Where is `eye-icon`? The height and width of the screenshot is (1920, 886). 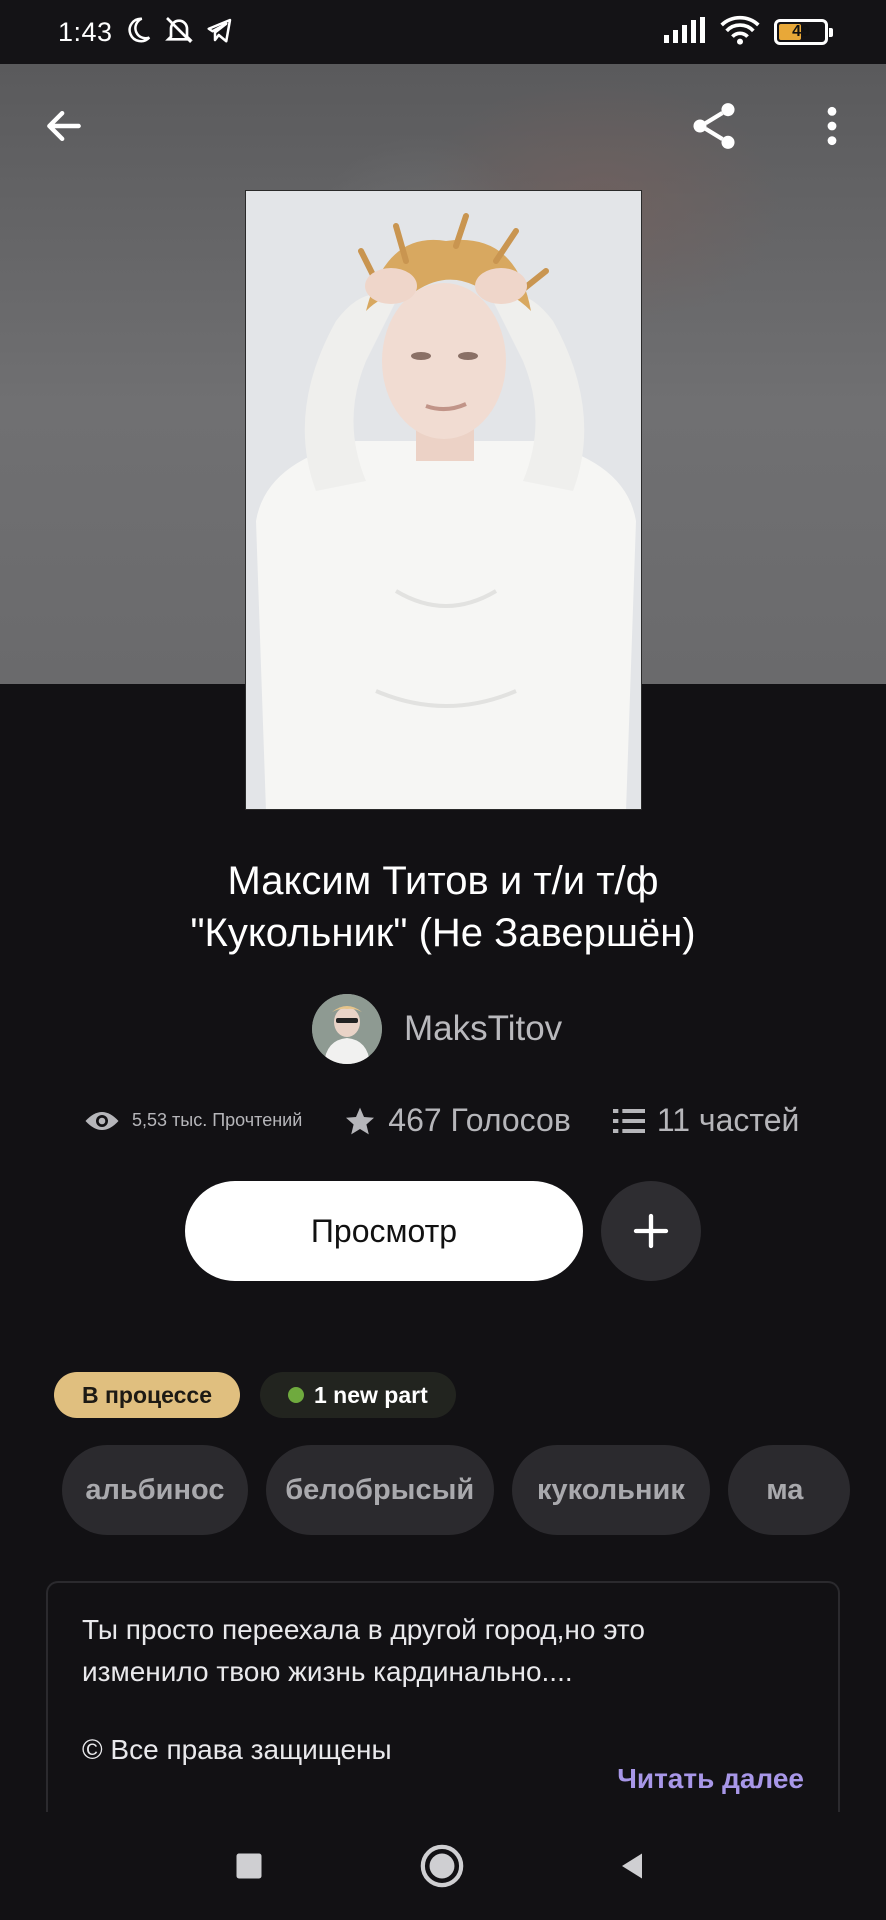
eye-icon is located at coordinates (102, 1120).